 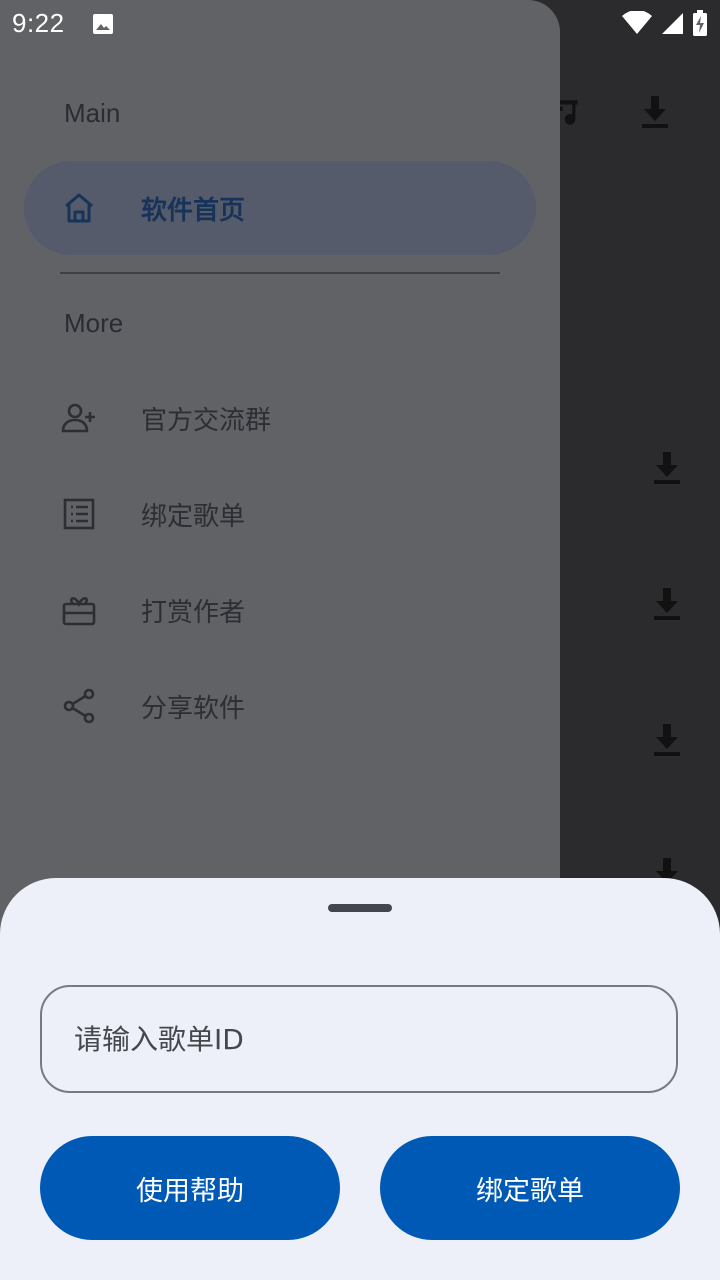 What do you see at coordinates (193, 516) in the screenshot?
I see `drawer-item-label: 绑定歌单` at bounding box center [193, 516].